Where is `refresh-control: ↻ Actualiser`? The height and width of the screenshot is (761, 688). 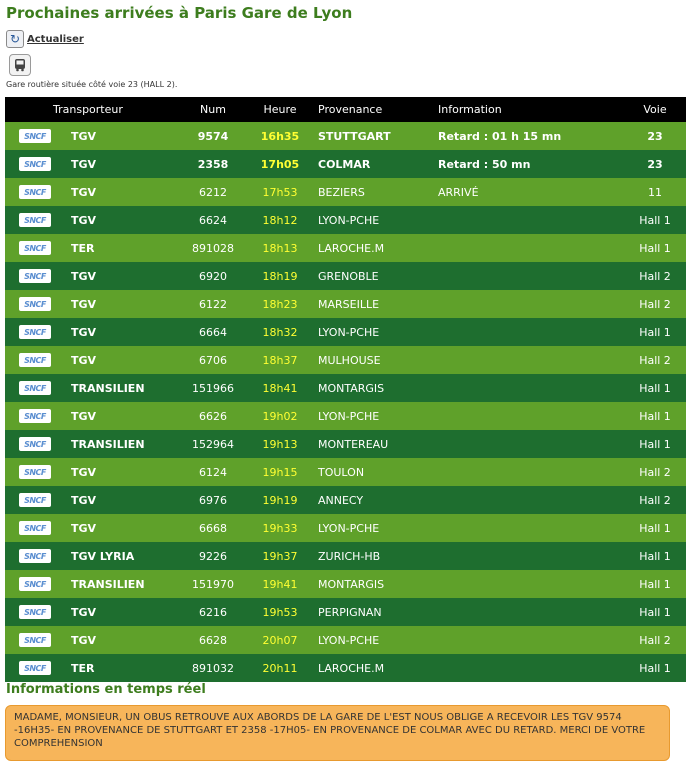
refresh-control: ↻ Actualiser is located at coordinates (45, 39).